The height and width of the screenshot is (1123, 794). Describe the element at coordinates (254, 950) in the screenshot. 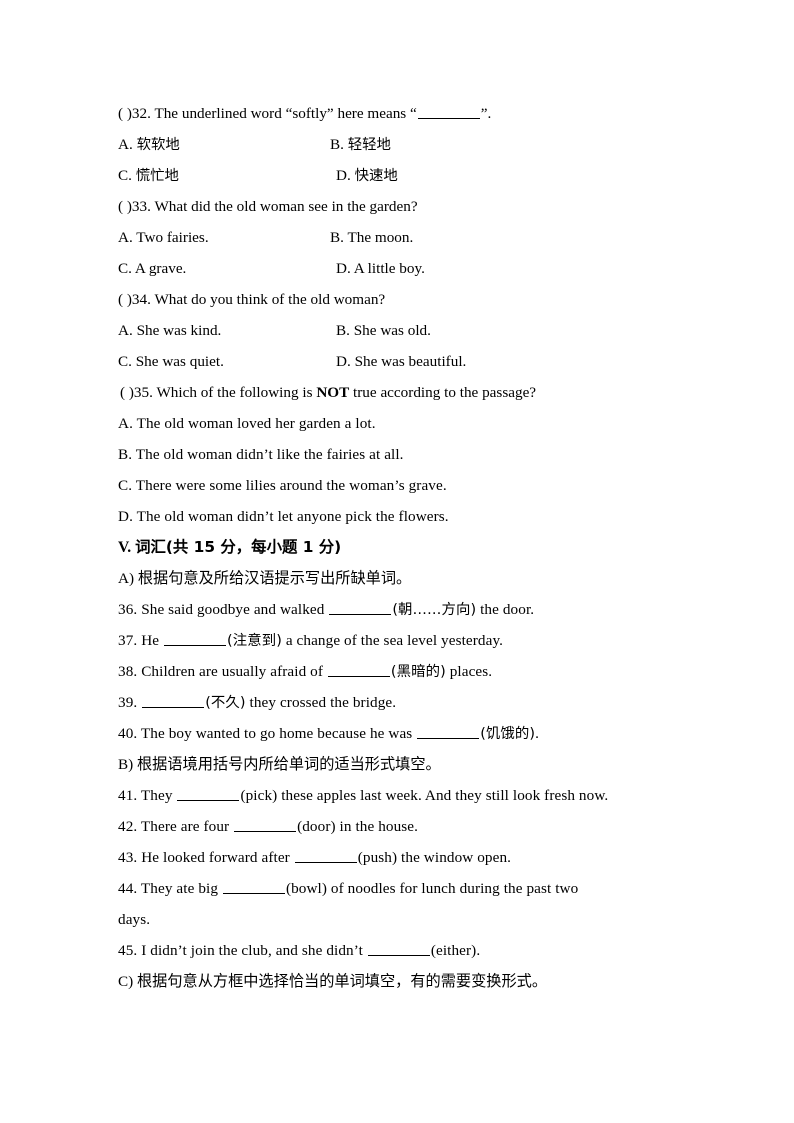

I see `item-before: I didn’t join the club, and she didn’t` at that location.